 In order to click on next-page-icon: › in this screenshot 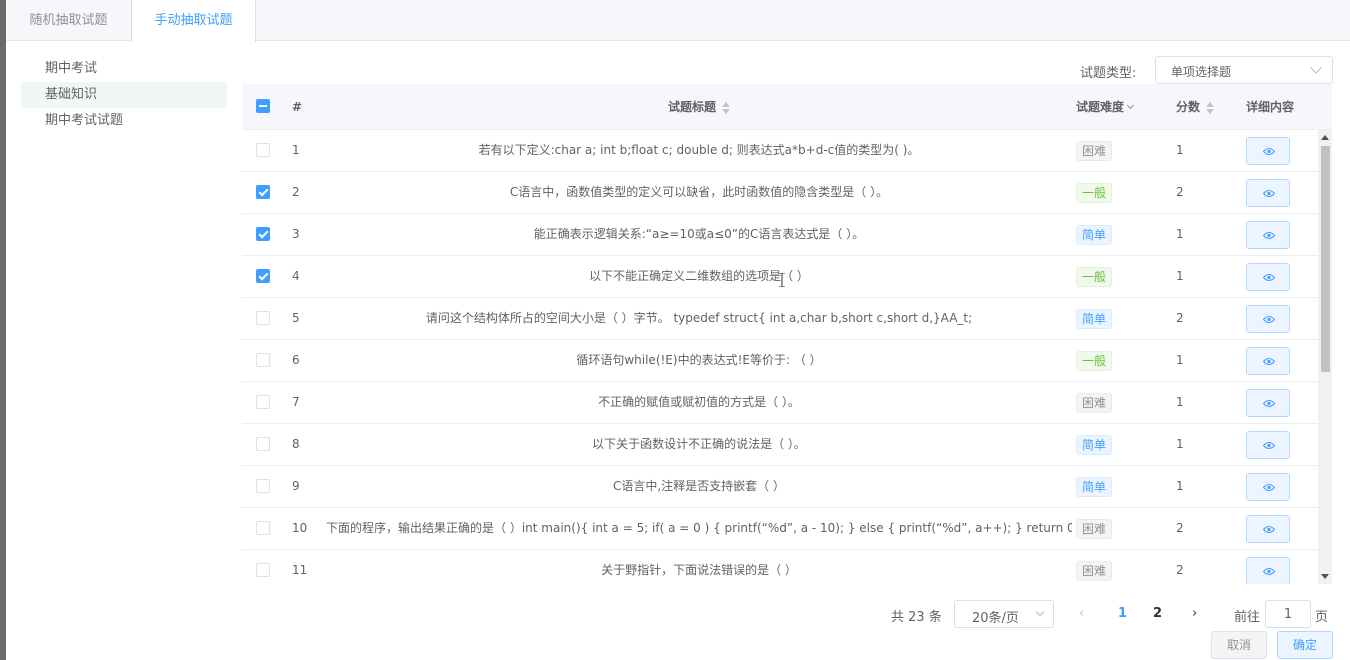, I will do `click(1194, 613)`.